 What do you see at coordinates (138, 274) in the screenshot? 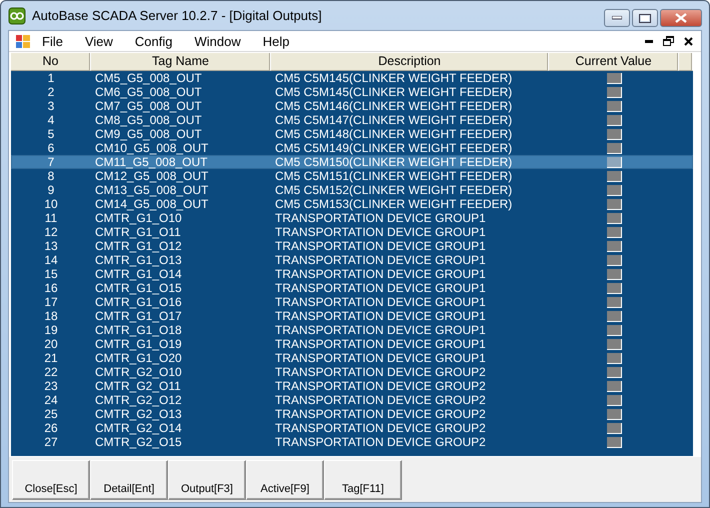
I see `table-cell-text: CMTR_G1_O14` at bounding box center [138, 274].